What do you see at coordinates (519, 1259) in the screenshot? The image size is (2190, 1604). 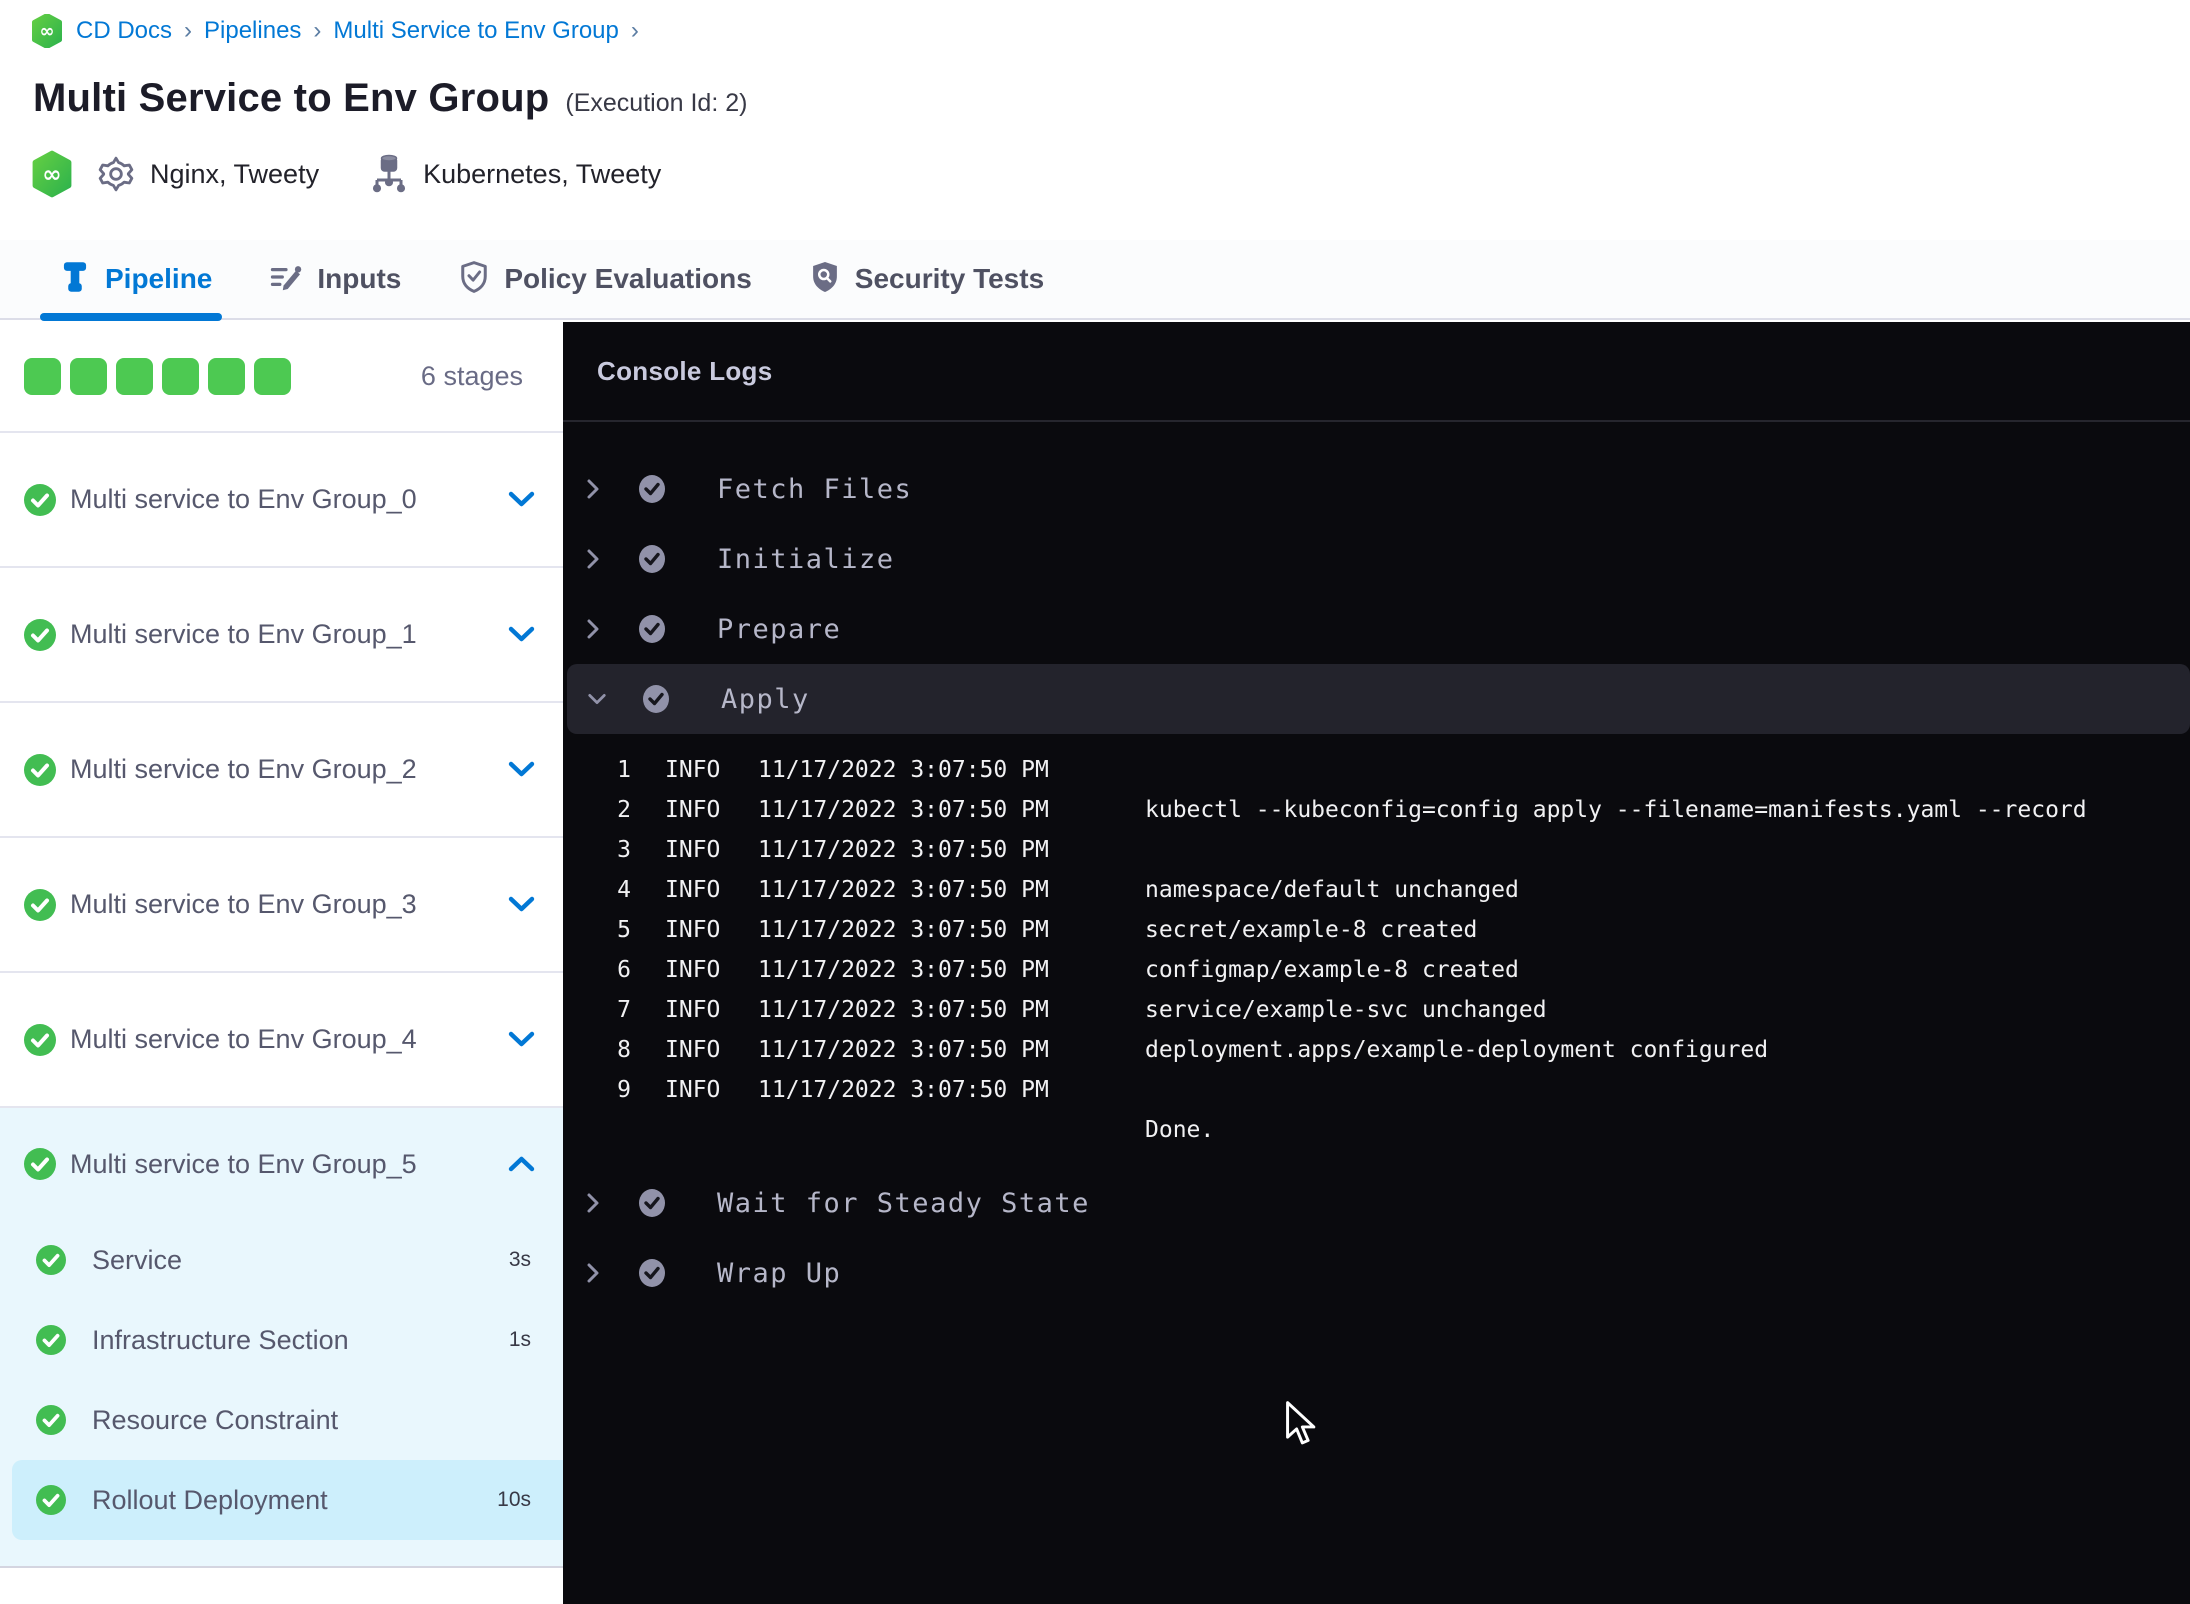 I see `step-duration: 3s` at bounding box center [519, 1259].